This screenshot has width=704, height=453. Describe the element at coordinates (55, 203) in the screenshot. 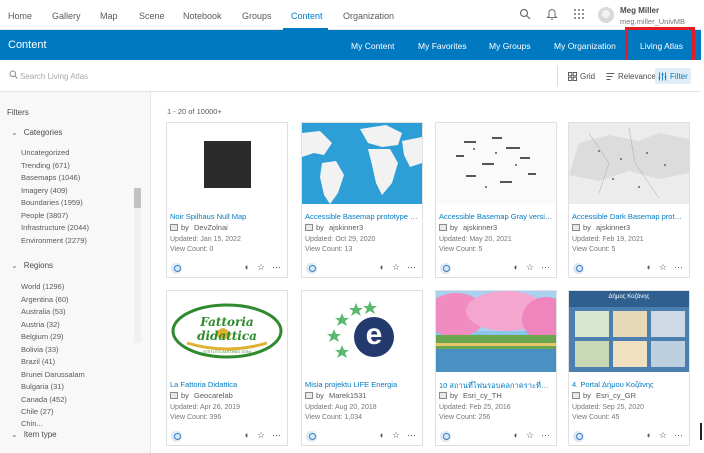

I see `category-item: Boundaries (1959)` at that location.